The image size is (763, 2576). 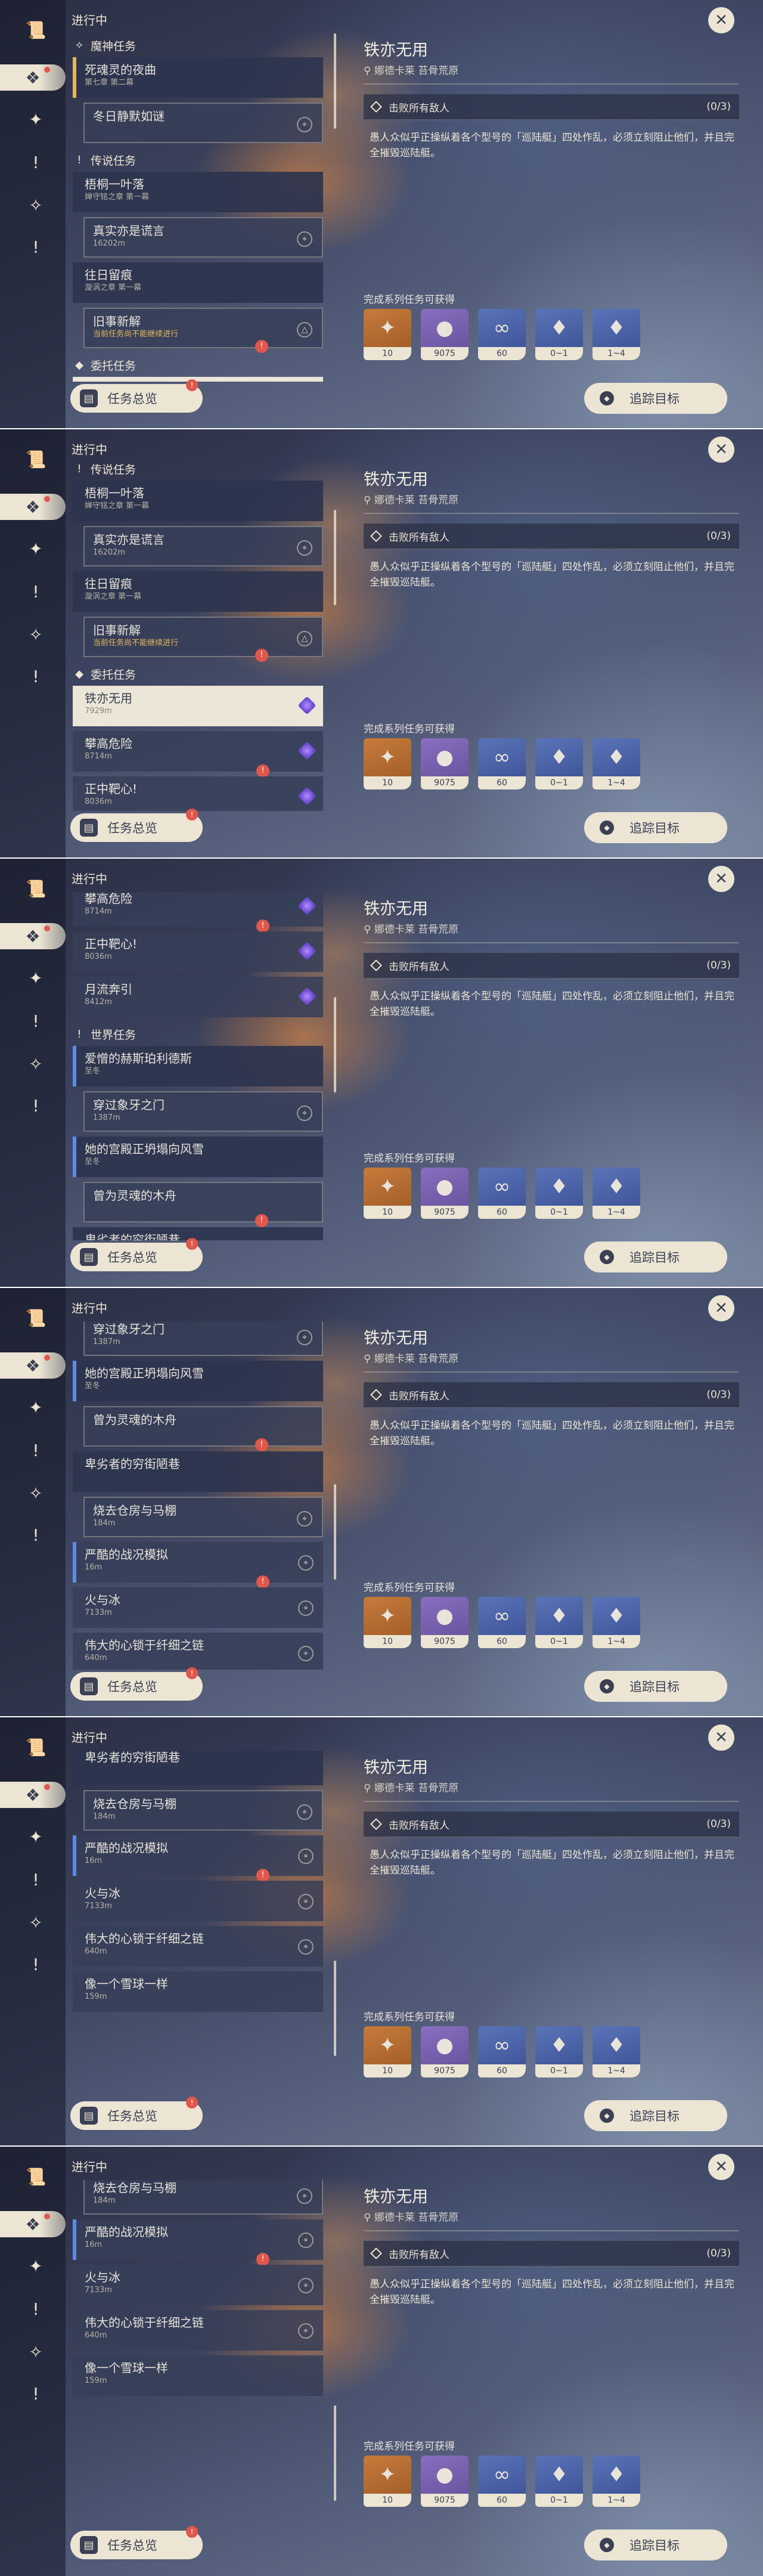 I want to click on quest-item: 爱憎的赫斯珀利德斯 至冬, so click(x=198, y=1066).